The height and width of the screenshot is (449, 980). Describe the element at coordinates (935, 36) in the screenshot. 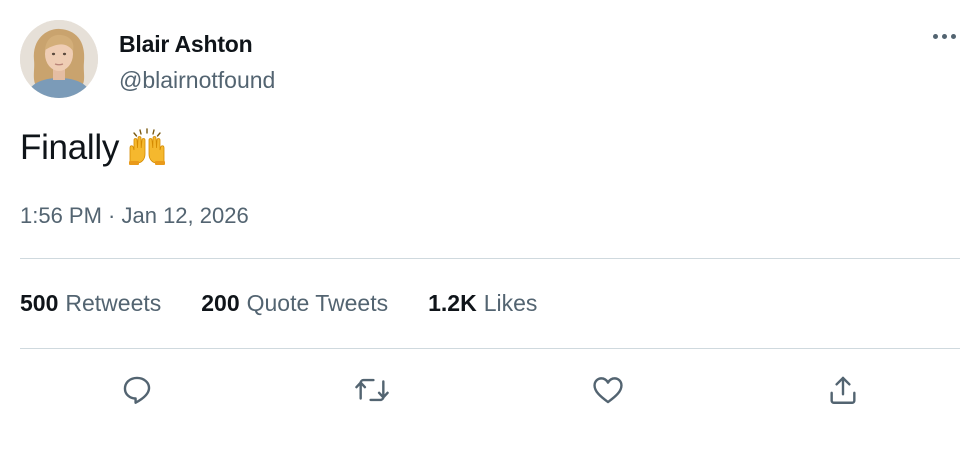

I see `ellipsis-icon` at that location.